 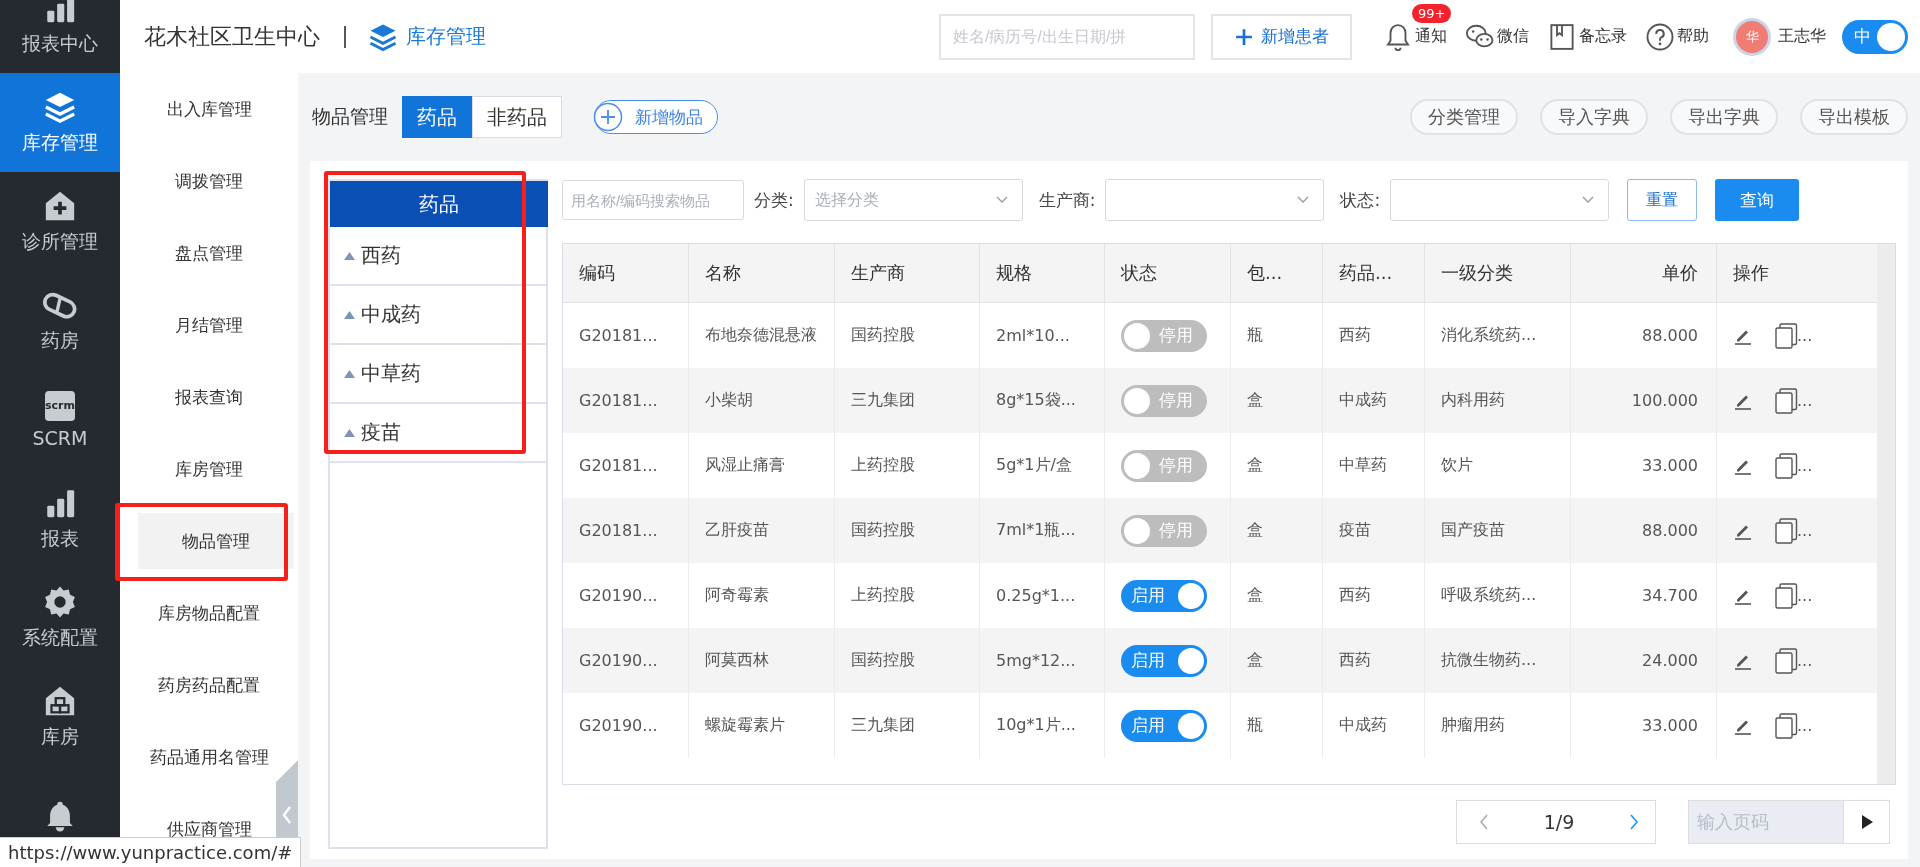 I want to click on table-cell: 小柴胡, so click(x=729, y=400).